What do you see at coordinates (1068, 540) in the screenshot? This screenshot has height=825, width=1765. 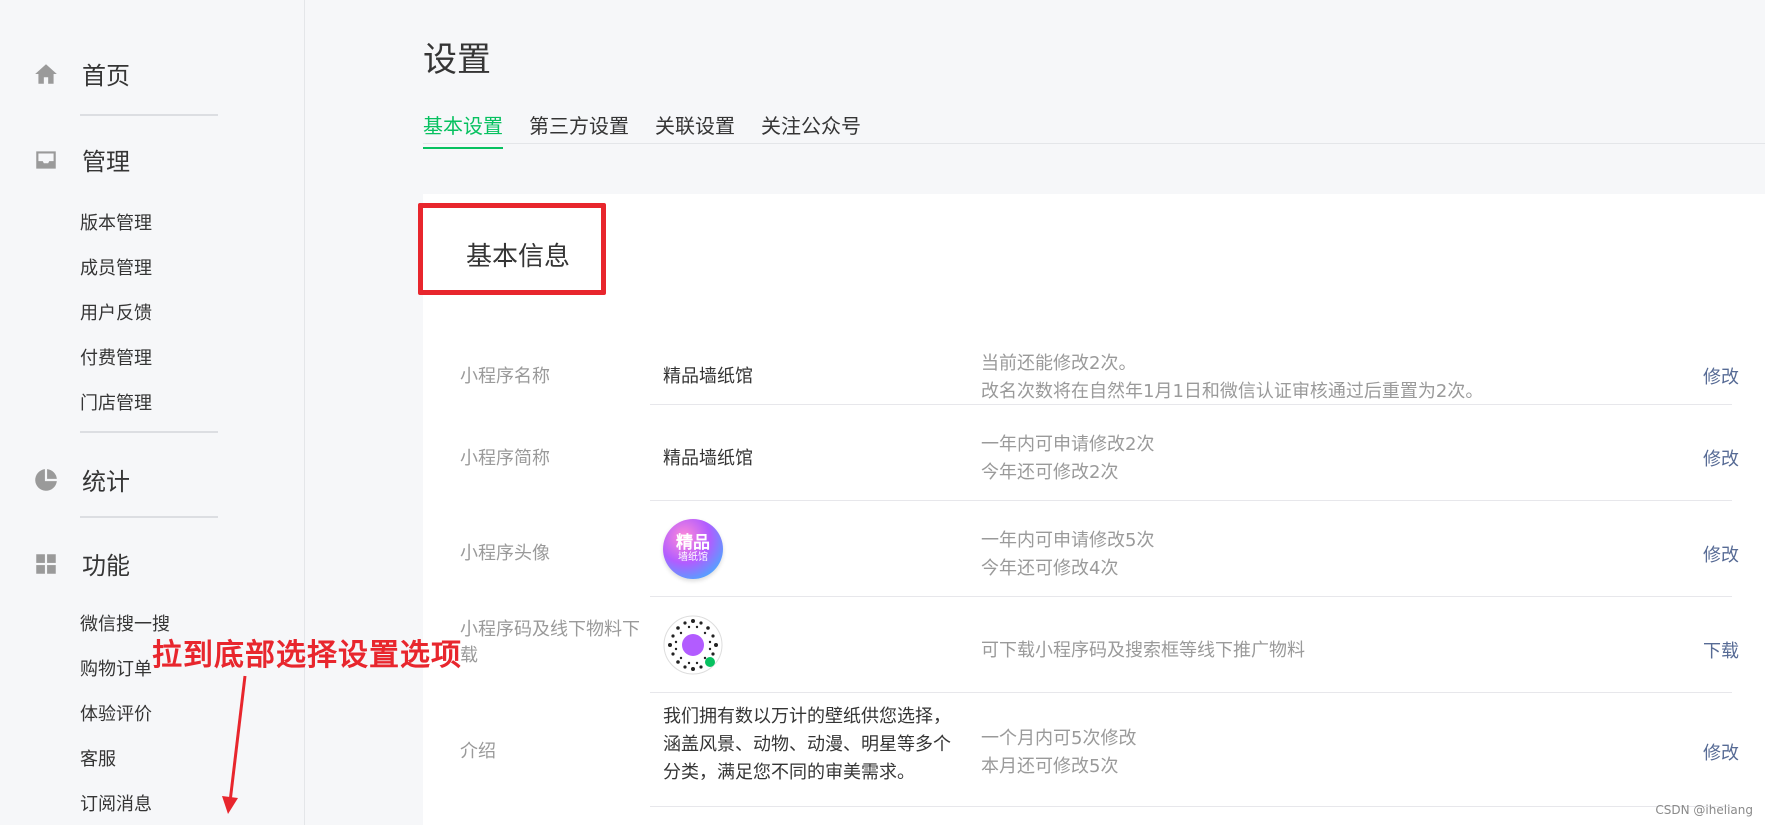 I see `row-tip: 一年内可申请修改5次` at bounding box center [1068, 540].